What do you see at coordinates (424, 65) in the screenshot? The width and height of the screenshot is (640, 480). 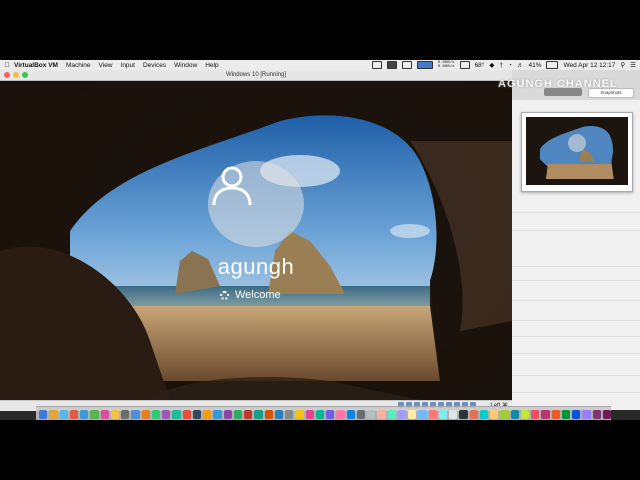 I see `cpu-meter-icon` at bounding box center [424, 65].